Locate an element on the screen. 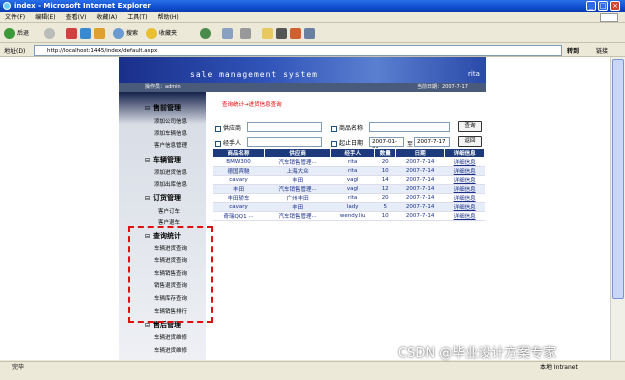  maximize-icon: □ is located at coordinates (603, 6).